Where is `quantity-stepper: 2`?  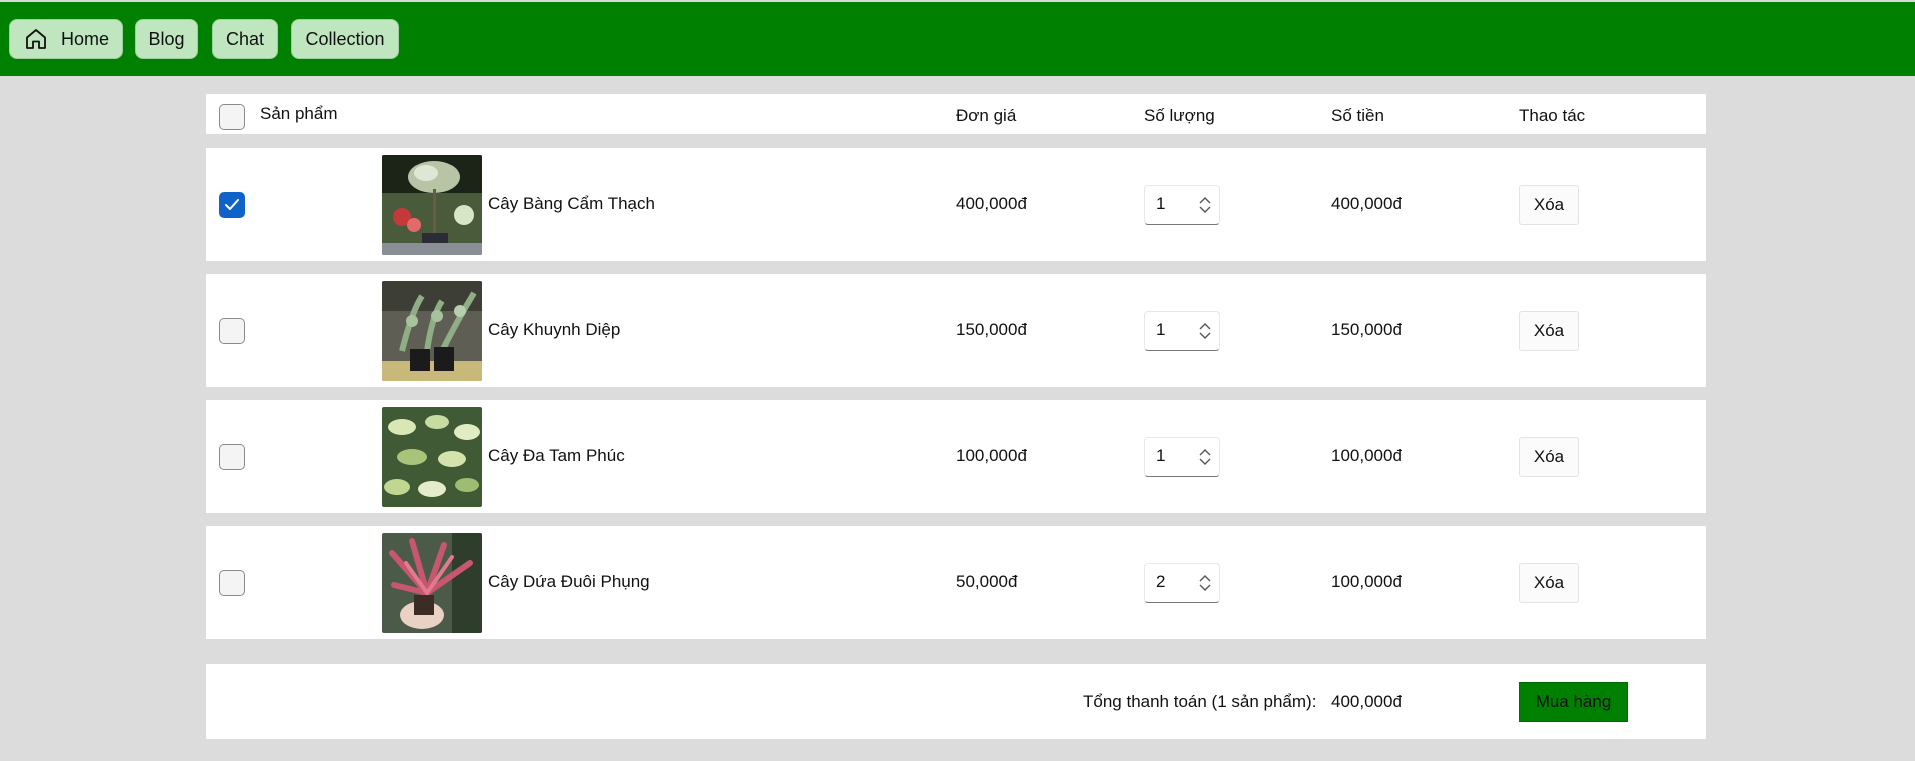 quantity-stepper: 2 is located at coordinates (1182, 583).